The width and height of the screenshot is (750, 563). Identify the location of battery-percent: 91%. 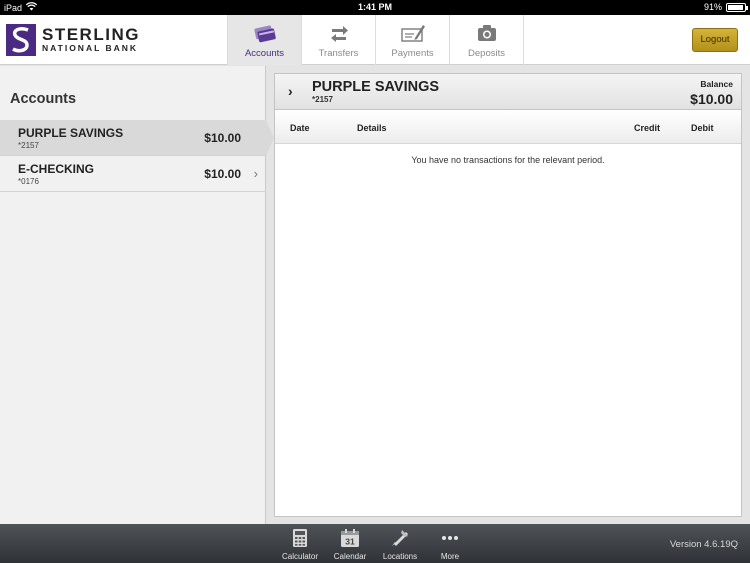
(712, 7).